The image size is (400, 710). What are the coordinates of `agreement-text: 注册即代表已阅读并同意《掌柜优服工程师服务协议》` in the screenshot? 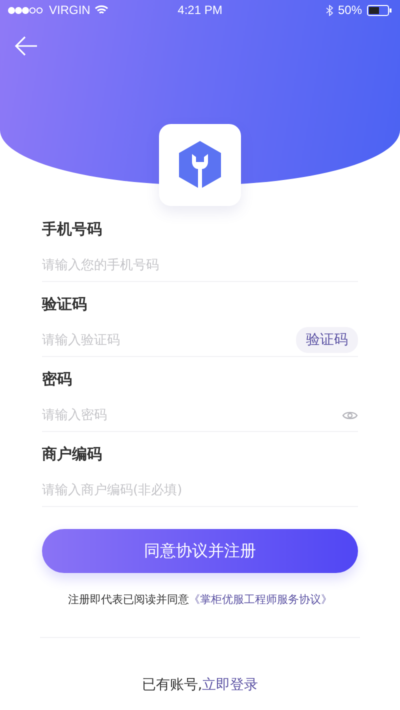 It's located at (200, 599).